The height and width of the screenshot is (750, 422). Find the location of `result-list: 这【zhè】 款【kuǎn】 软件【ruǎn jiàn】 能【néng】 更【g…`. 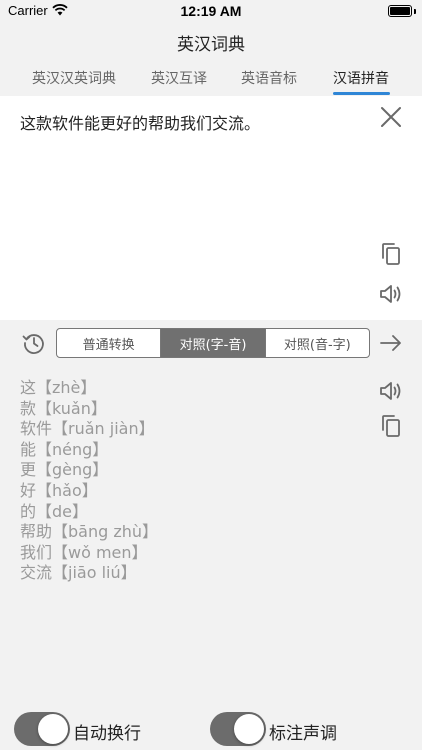

result-list: 这【zhè】 款【kuǎn】 软件【ruǎn jiàn】 能【néng】 更【g… is located at coordinates (89, 481).